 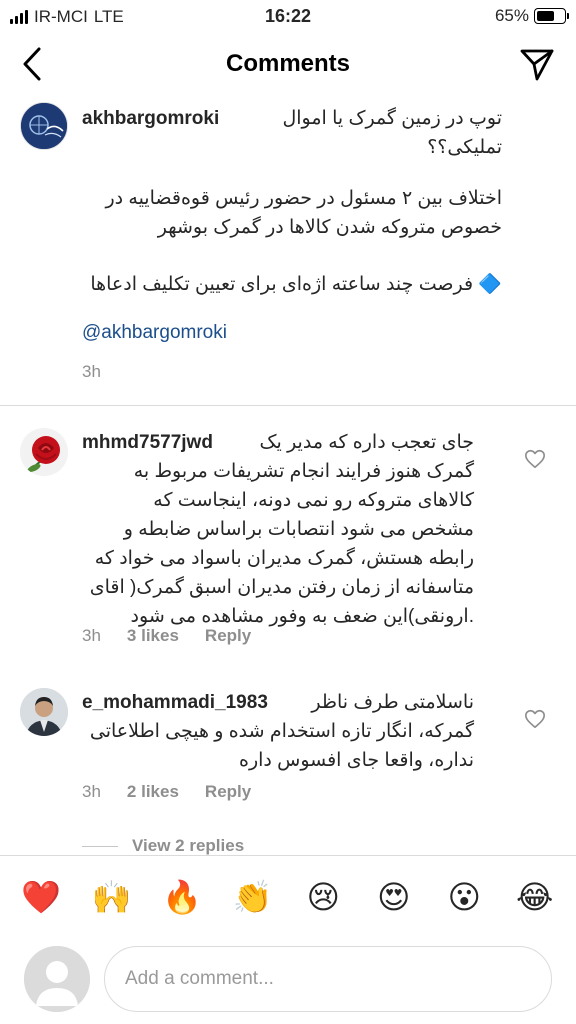 I want to click on comment-input, so click(x=328, y=979).